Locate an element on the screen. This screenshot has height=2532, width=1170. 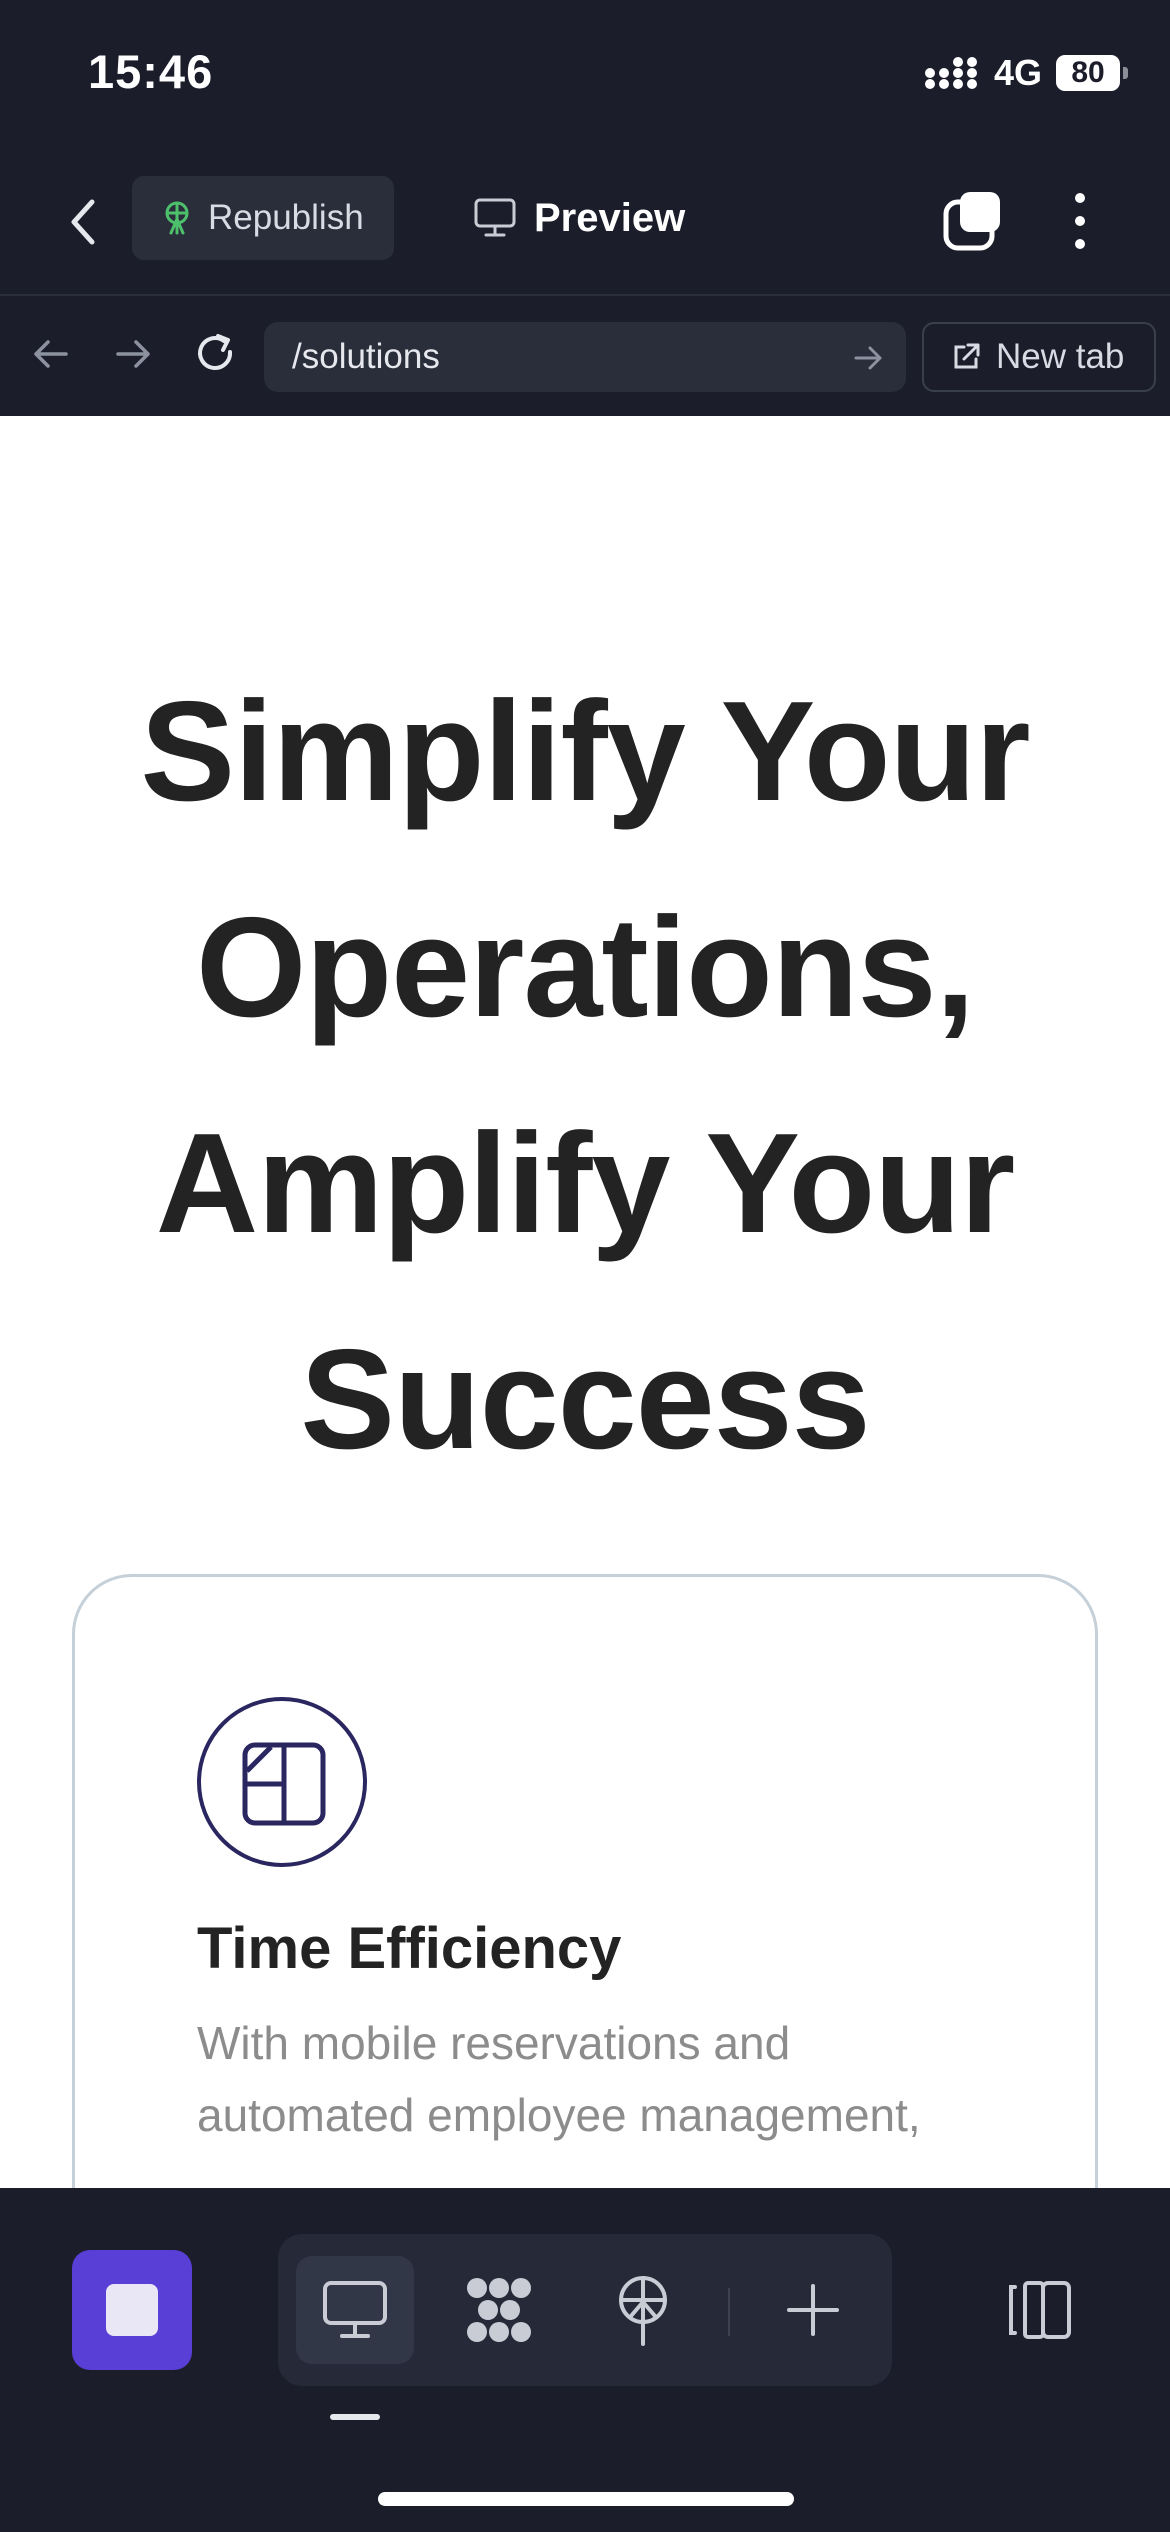
bottom-toolbar is located at coordinates (585, 2360).